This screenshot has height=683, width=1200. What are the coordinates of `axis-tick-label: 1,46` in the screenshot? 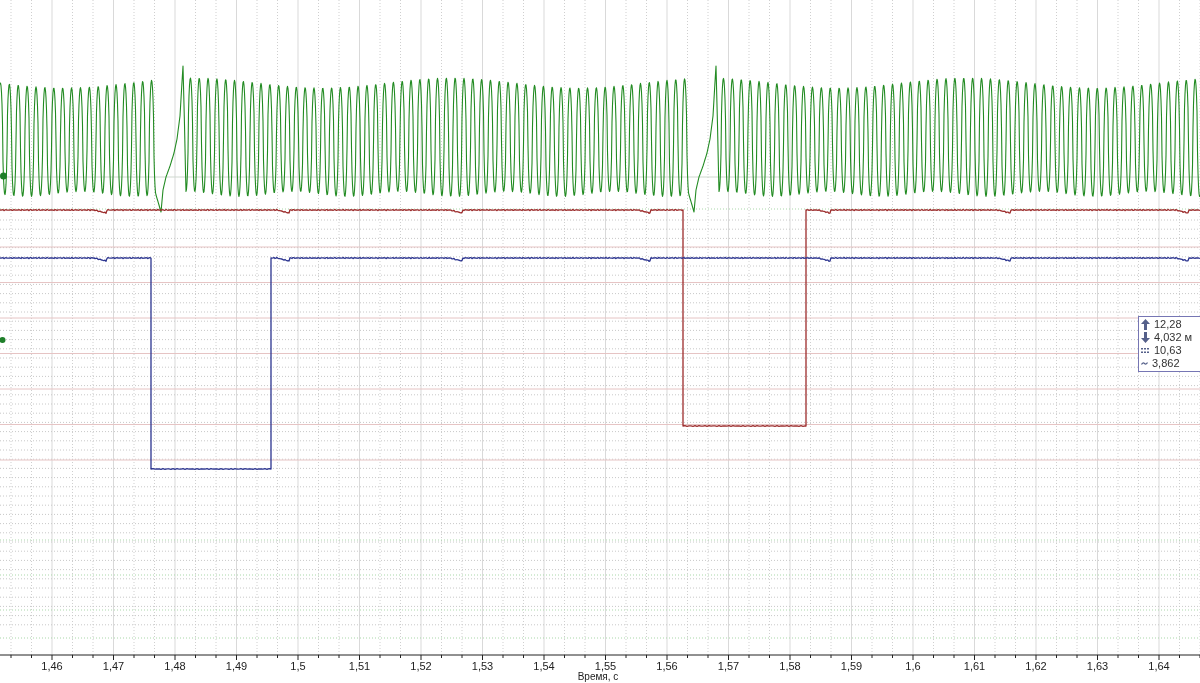 It's located at (52, 666).